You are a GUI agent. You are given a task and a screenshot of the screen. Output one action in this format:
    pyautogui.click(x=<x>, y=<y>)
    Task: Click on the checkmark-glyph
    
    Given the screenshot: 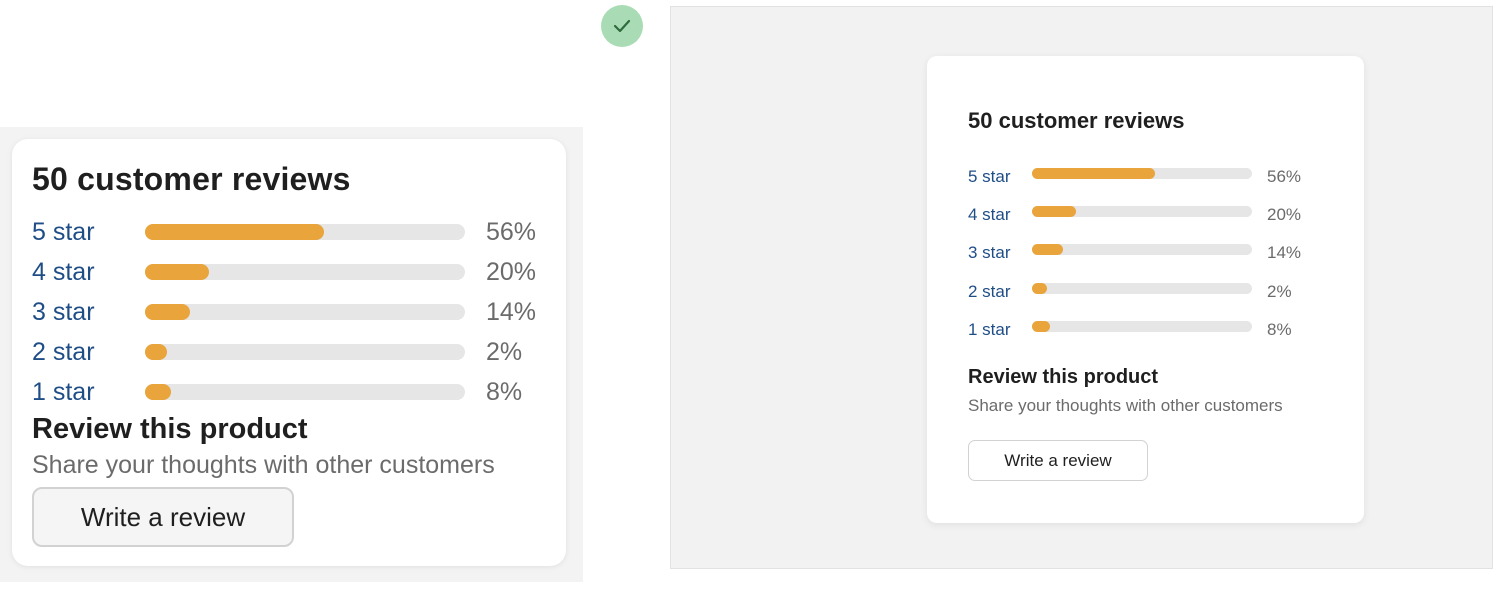 What is the action you would take?
    pyautogui.click(x=622, y=26)
    